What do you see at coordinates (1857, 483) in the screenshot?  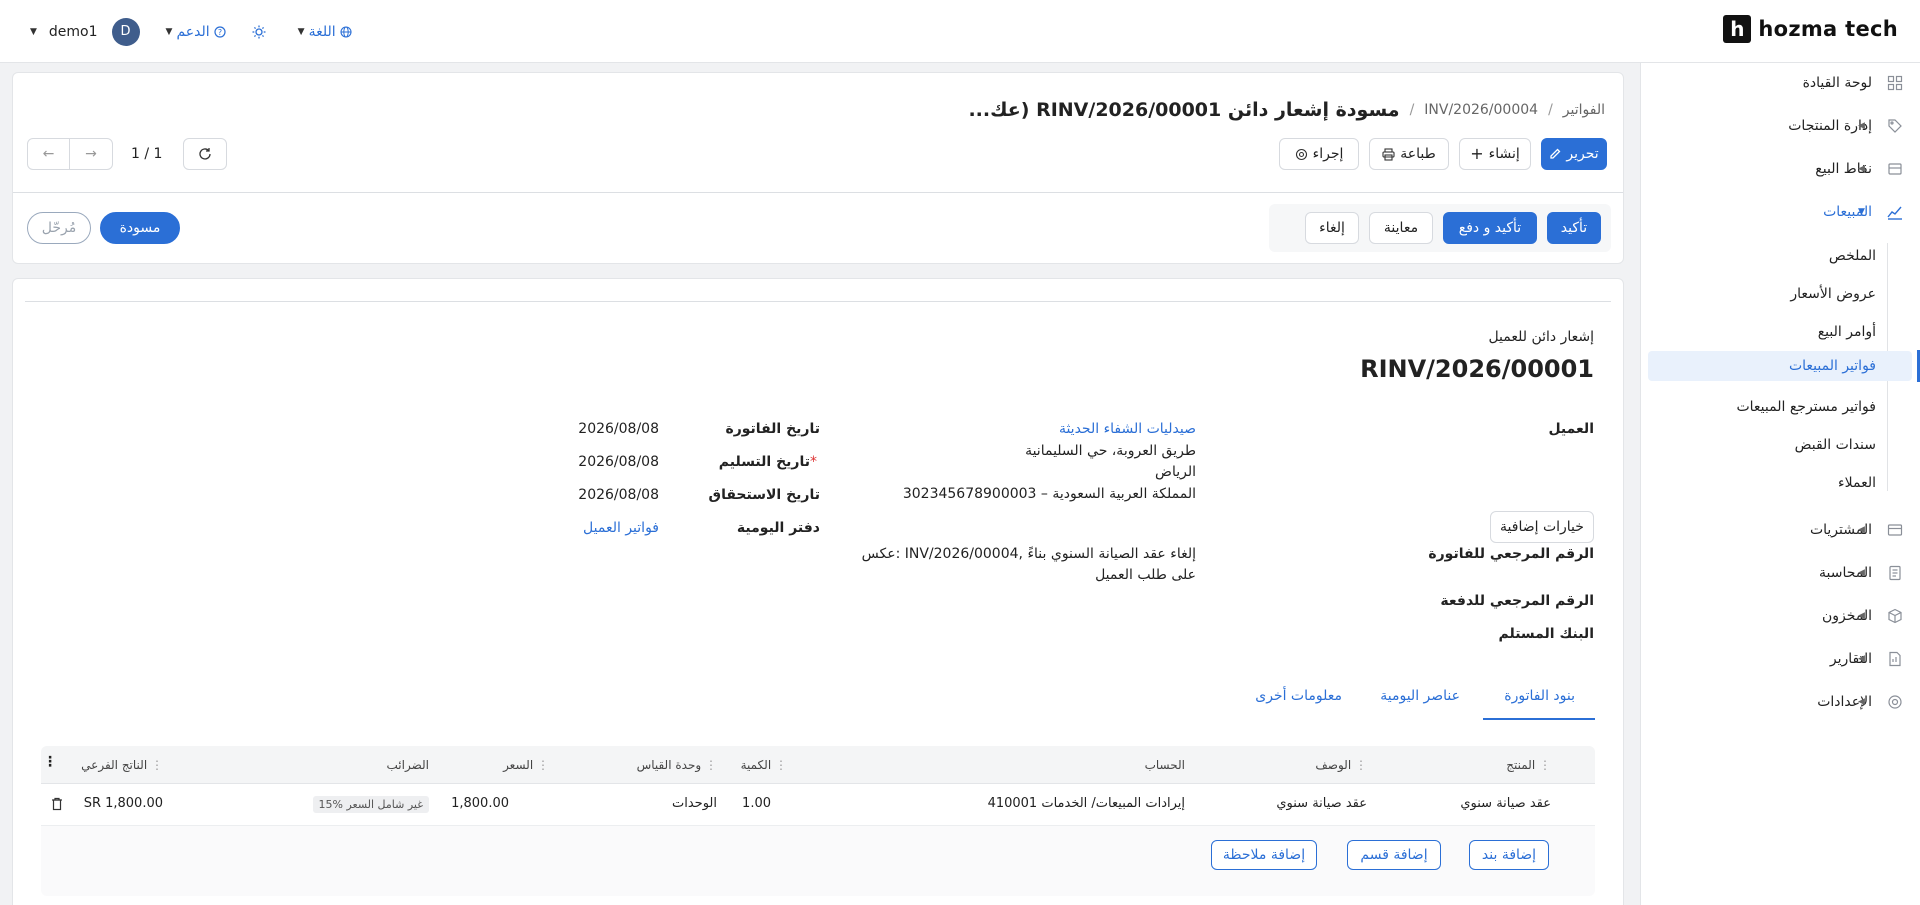 I see `sidebar-subitem-customers: العملاء` at bounding box center [1857, 483].